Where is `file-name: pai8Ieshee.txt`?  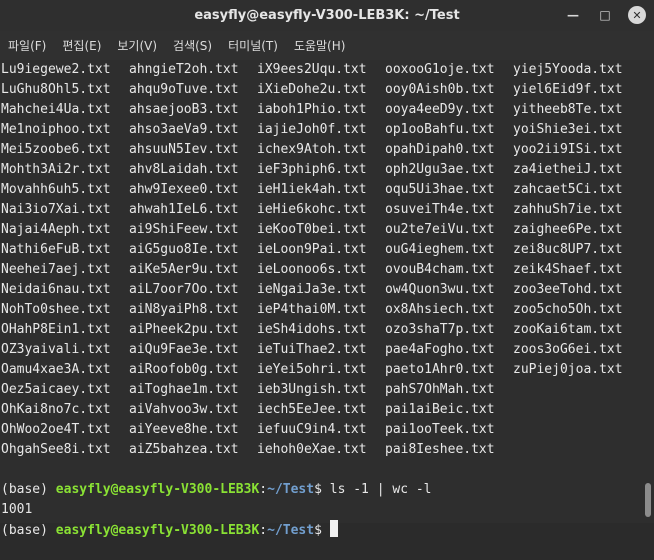
file-name: pai8Ieshee.txt is located at coordinates (440, 449).